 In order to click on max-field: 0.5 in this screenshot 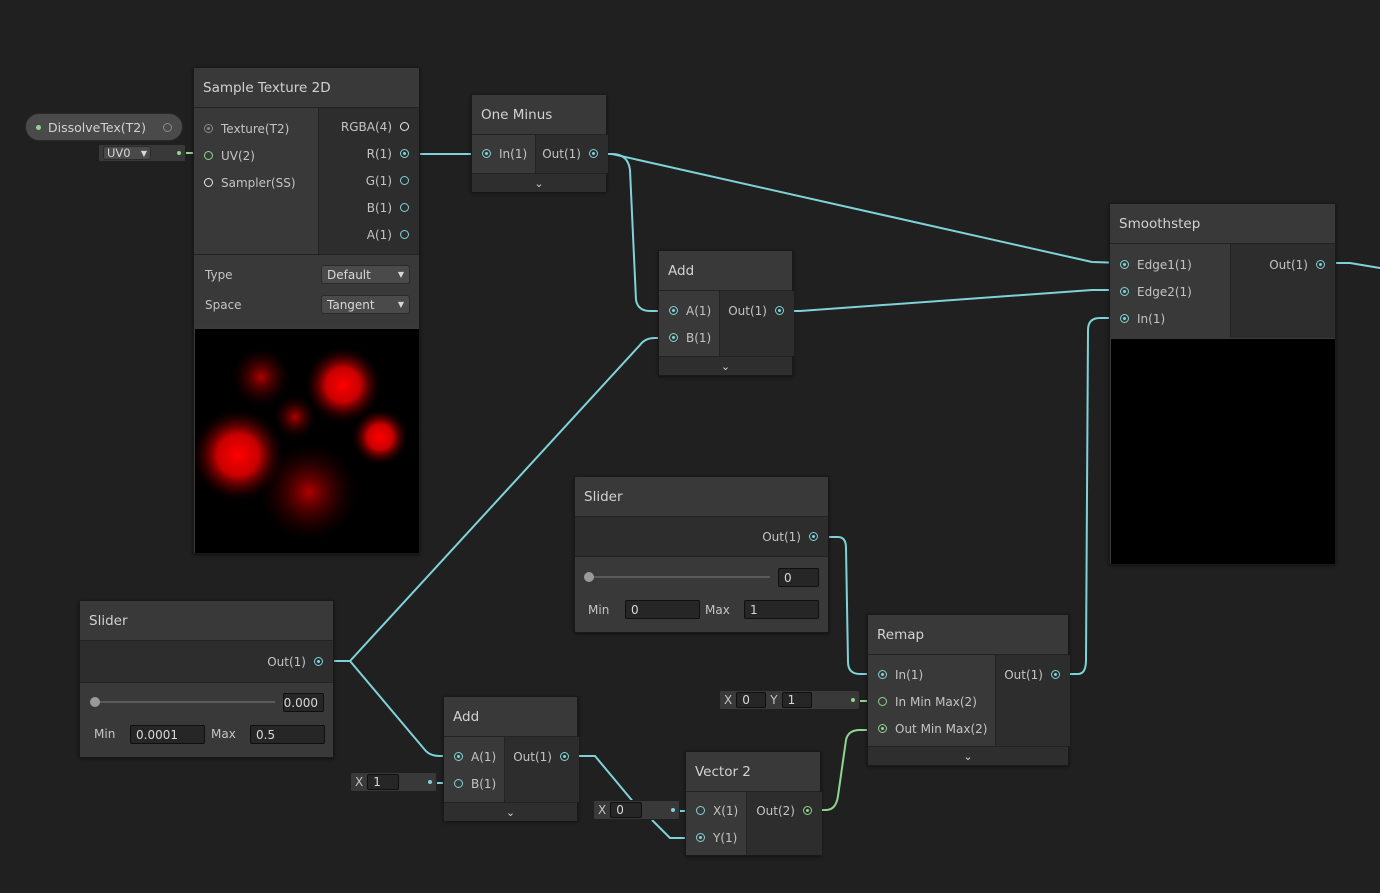, I will do `click(287, 734)`.